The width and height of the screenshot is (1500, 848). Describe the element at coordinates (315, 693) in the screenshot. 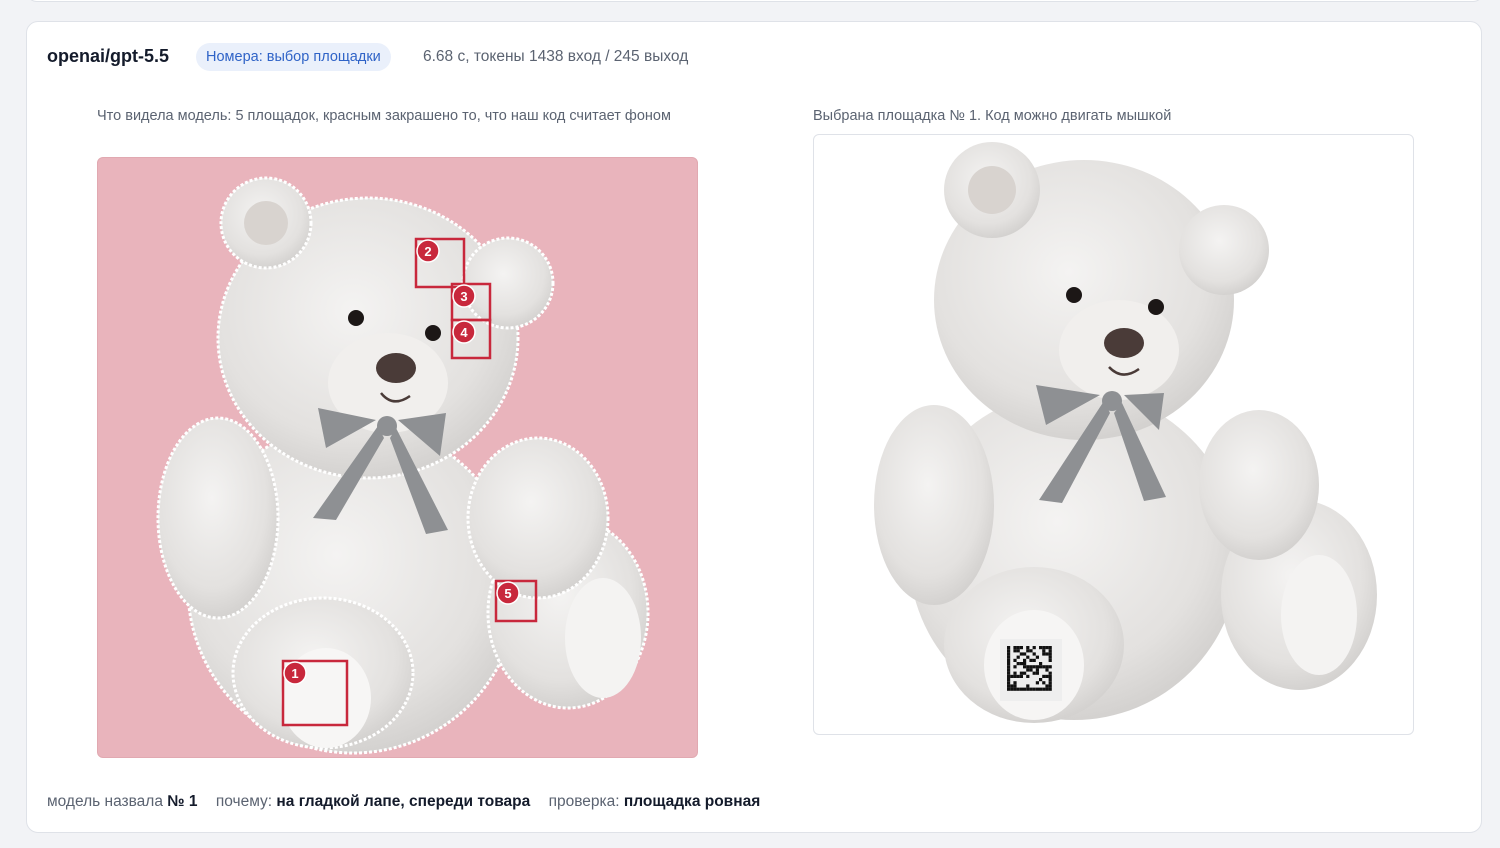

I see `area-1: 1` at that location.